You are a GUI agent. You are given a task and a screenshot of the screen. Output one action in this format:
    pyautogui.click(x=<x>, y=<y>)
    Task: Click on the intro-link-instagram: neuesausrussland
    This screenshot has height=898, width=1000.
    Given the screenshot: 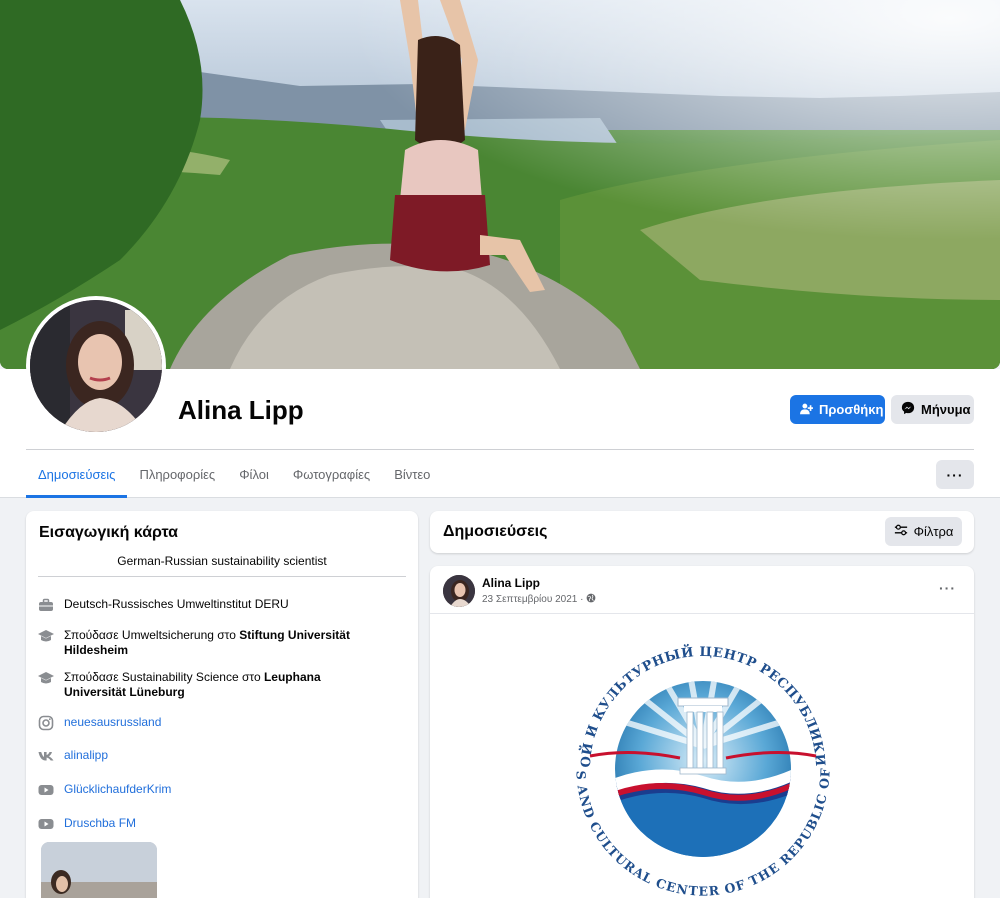 What is the action you would take?
    pyautogui.click(x=211, y=723)
    